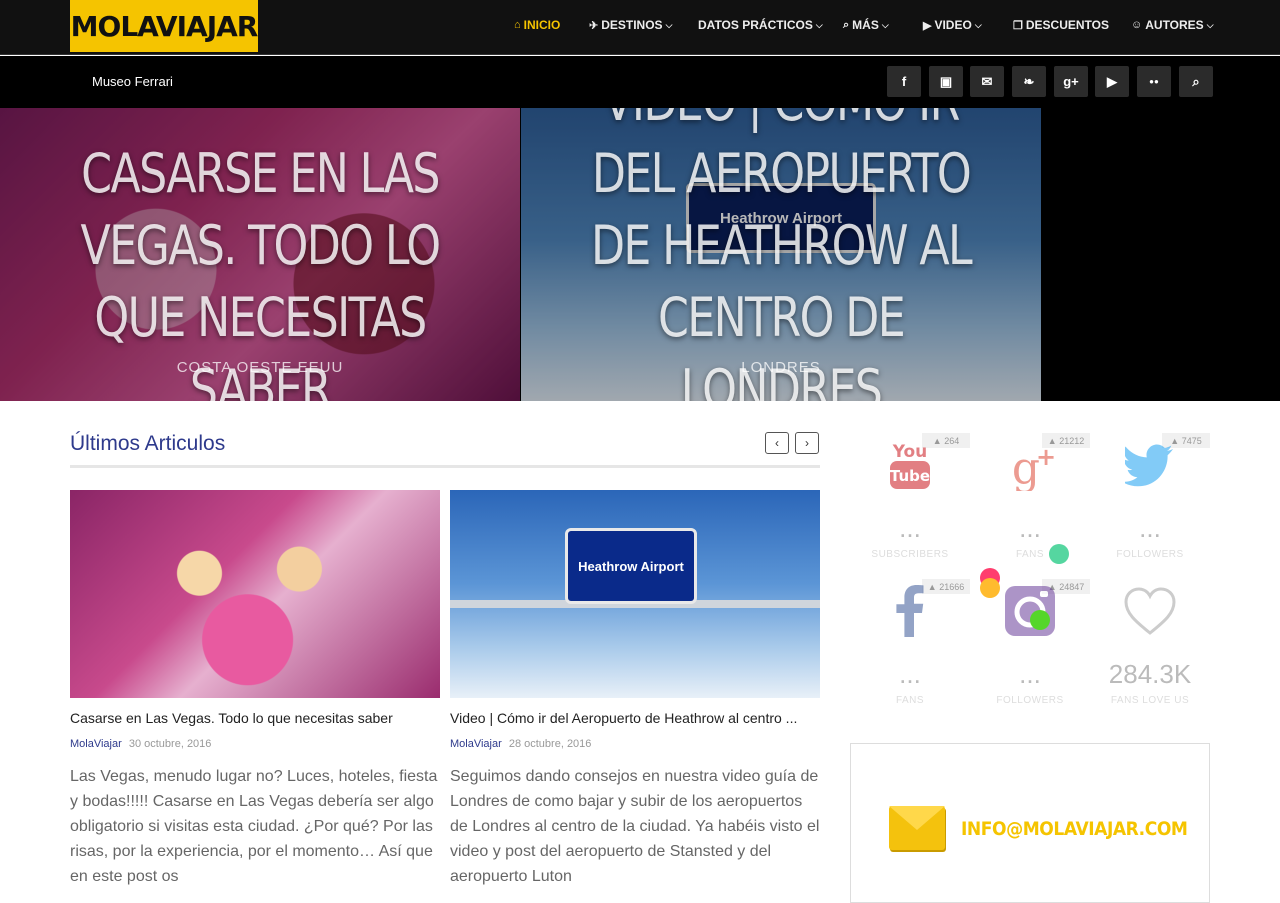  I want to click on envelope-icon, so click(917, 828).